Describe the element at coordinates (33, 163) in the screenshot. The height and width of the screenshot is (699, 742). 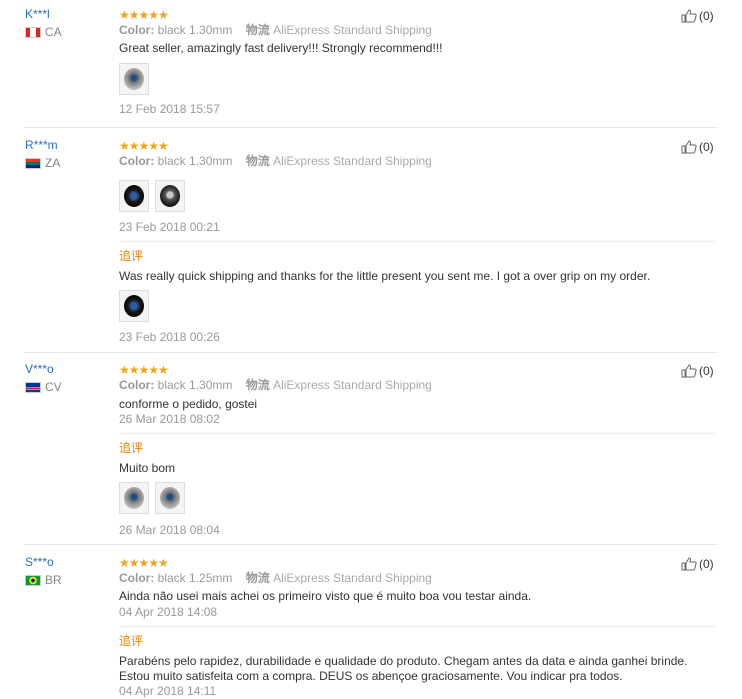
I see `flag-za-icon` at that location.